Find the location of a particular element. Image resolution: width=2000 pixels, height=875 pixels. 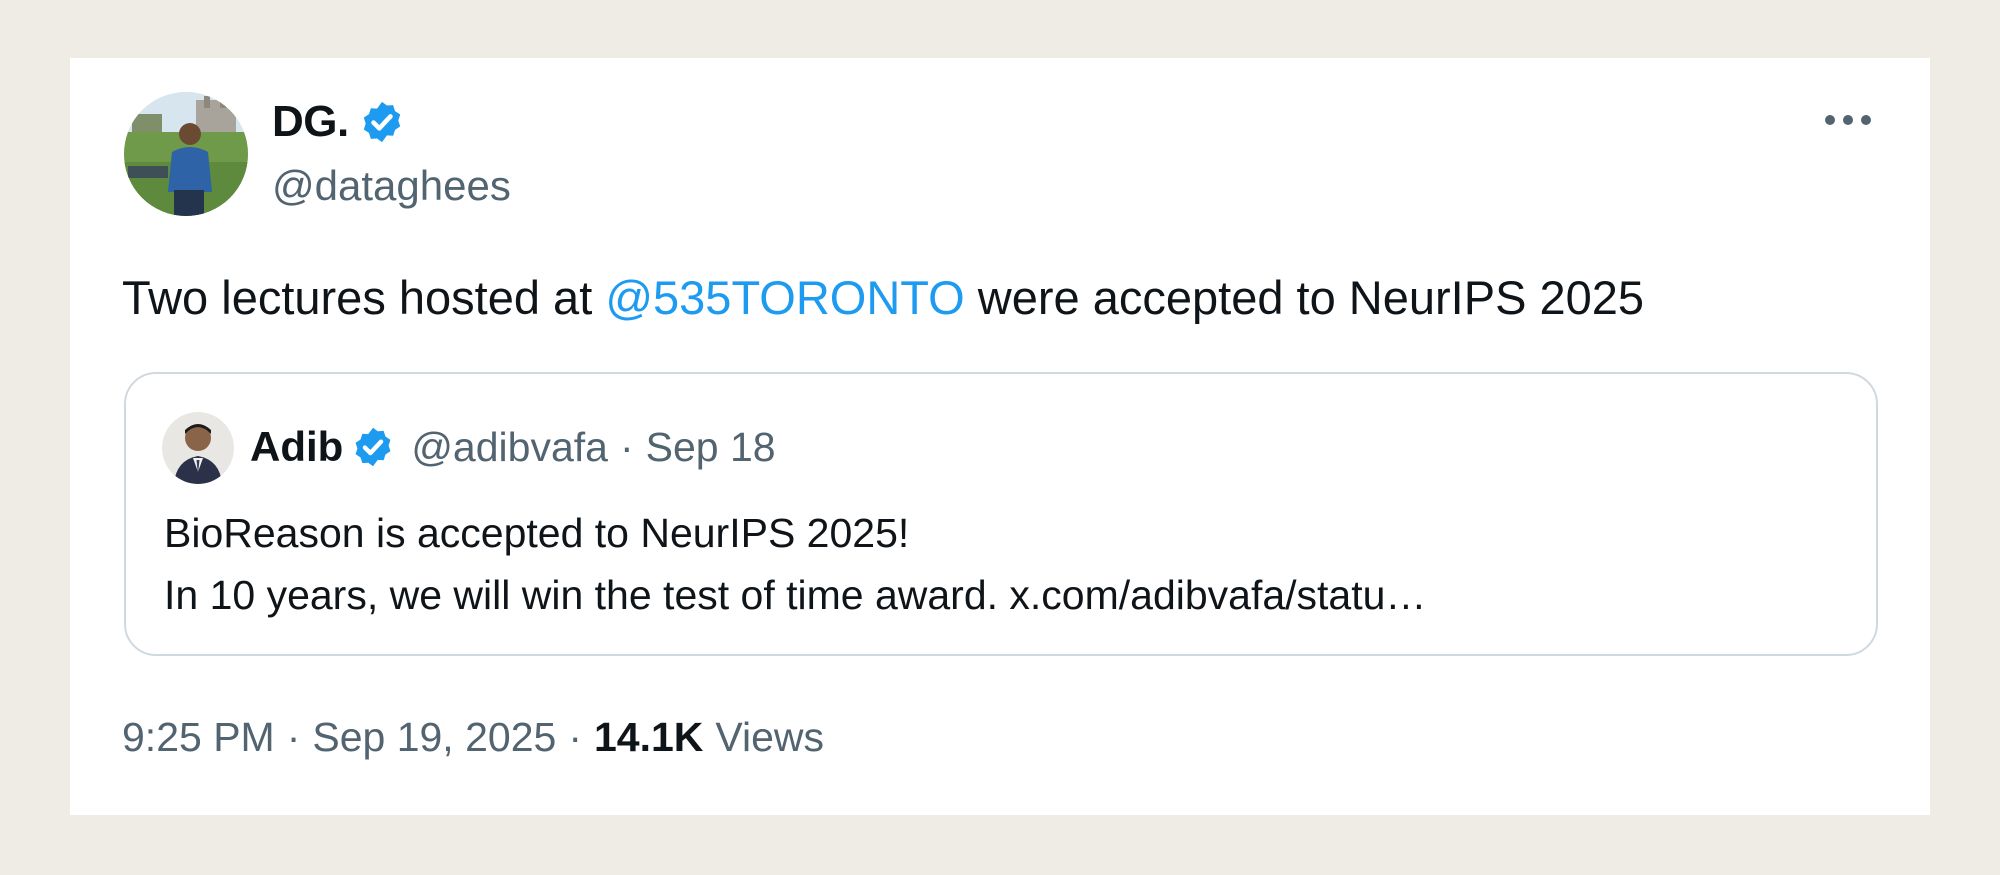

verified-badge-icon is located at coordinates (382, 122).